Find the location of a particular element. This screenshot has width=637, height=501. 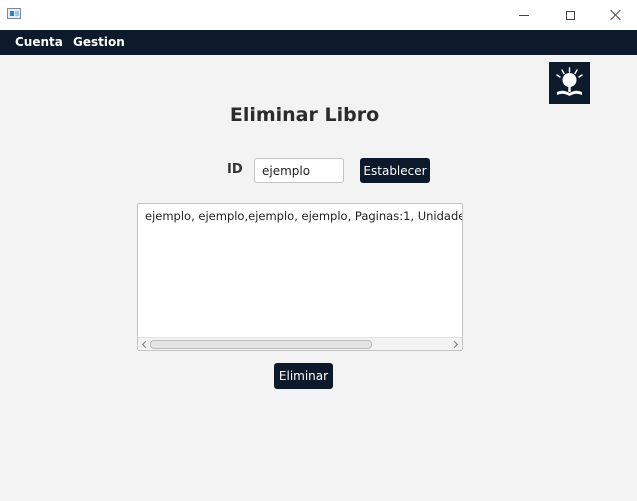

scroll-left-arrow is located at coordinates (144, 344).